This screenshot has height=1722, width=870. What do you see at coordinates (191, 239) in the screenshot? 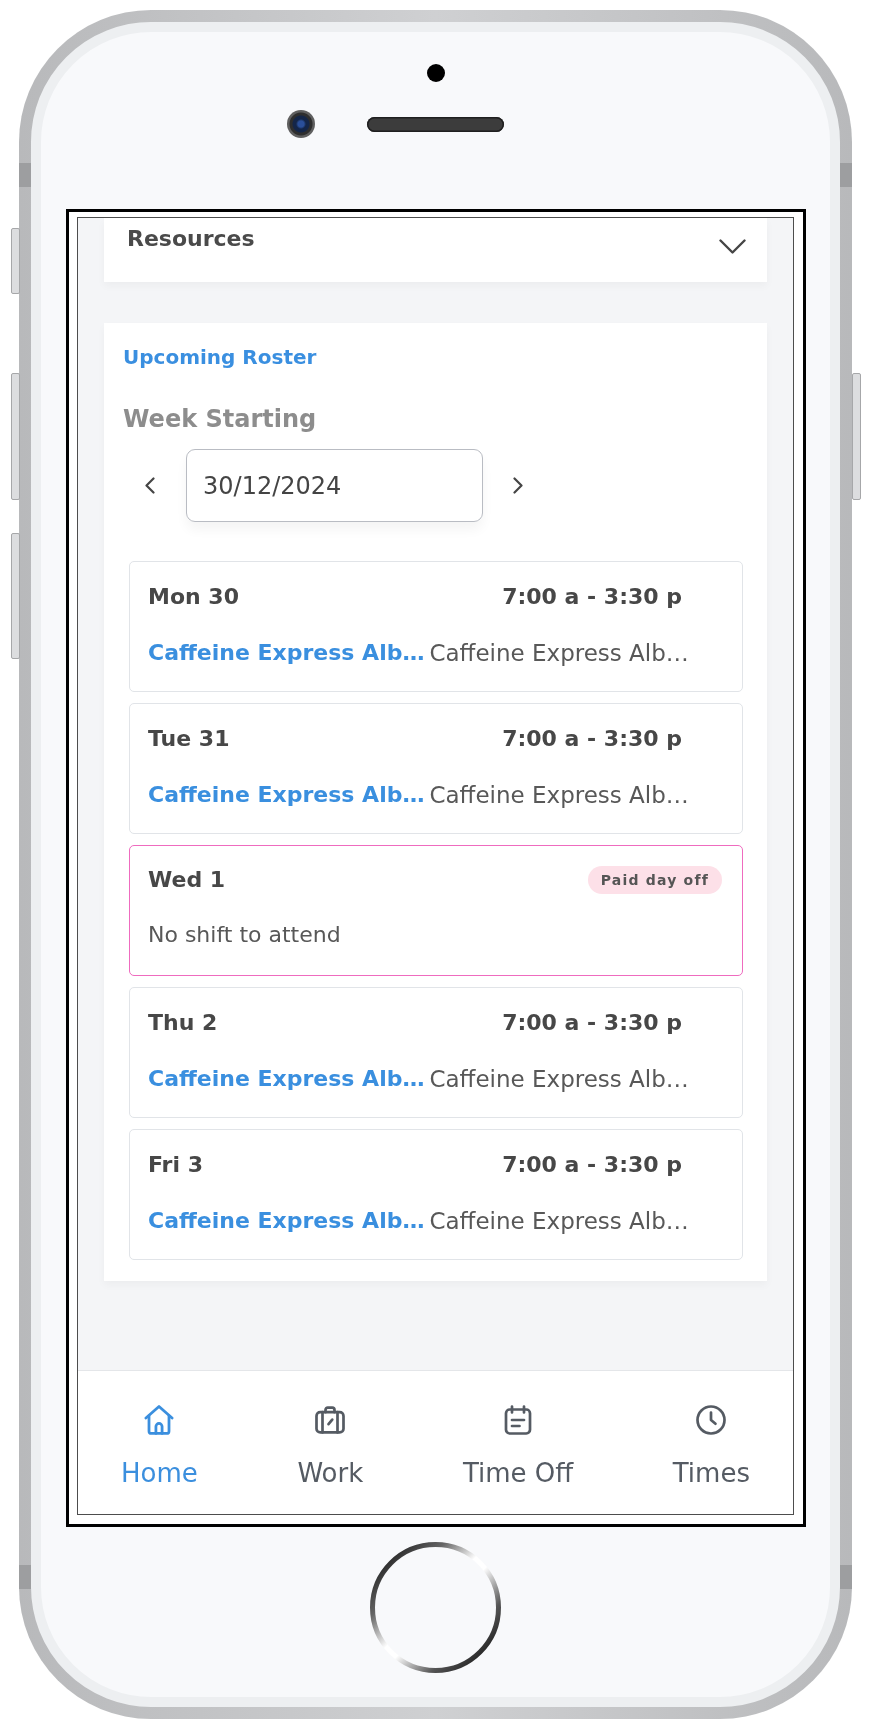
I see `section-title: Resources` at bounding box center [191, 239].